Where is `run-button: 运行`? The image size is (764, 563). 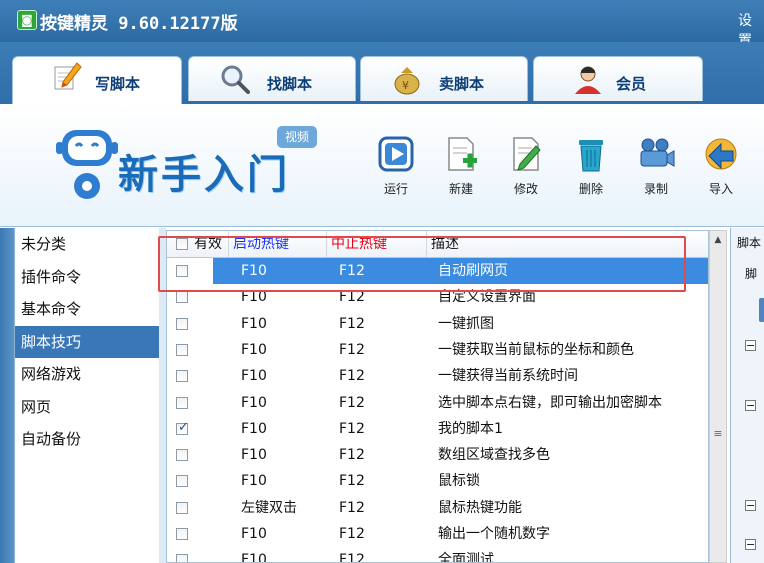 run-button: 运行 is located at coordinates (396, 169).